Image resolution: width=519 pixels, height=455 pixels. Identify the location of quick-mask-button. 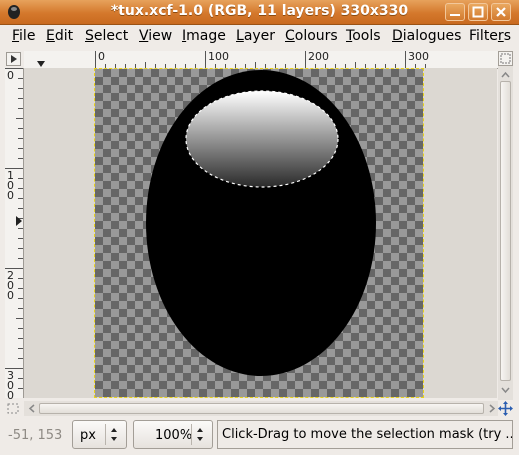
(13, 408).